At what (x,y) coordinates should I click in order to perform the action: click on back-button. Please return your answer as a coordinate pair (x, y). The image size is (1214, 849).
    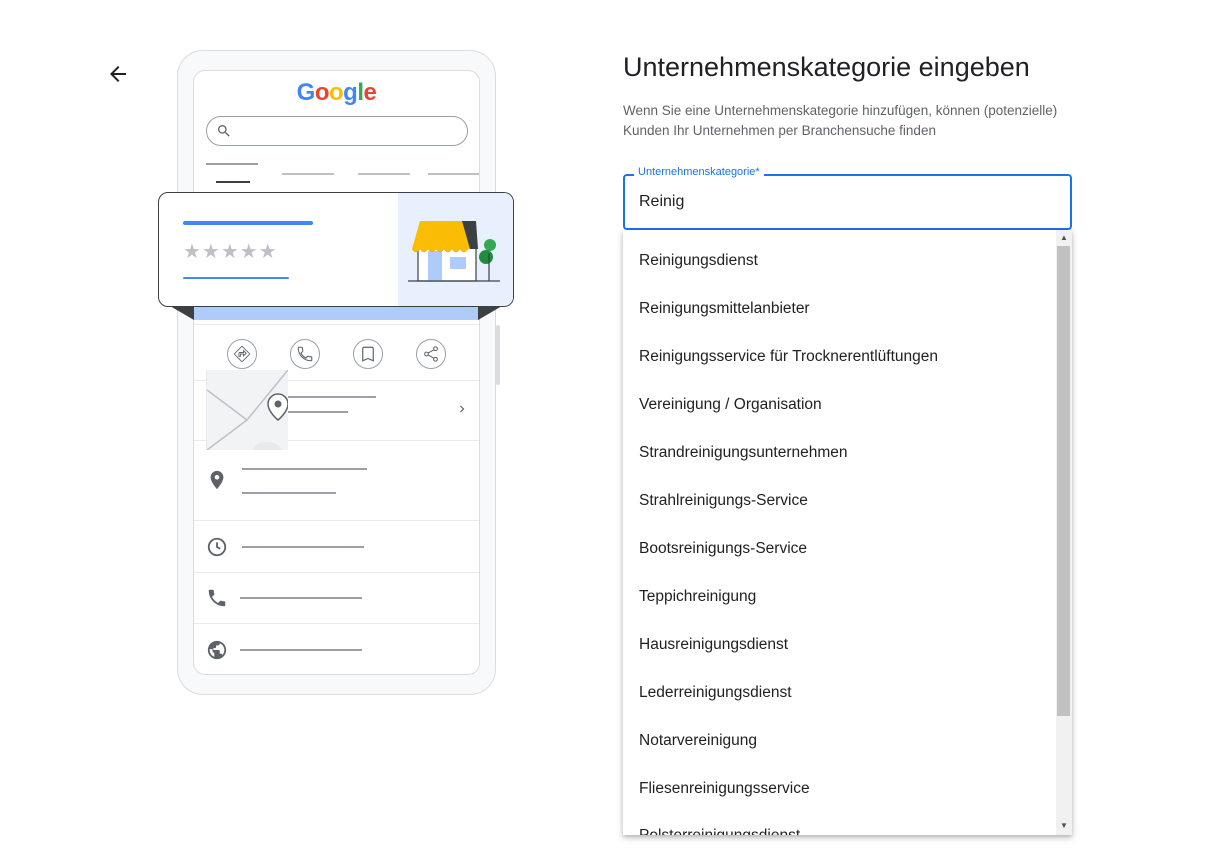
    Looking at the image, I should click on (118, 74).